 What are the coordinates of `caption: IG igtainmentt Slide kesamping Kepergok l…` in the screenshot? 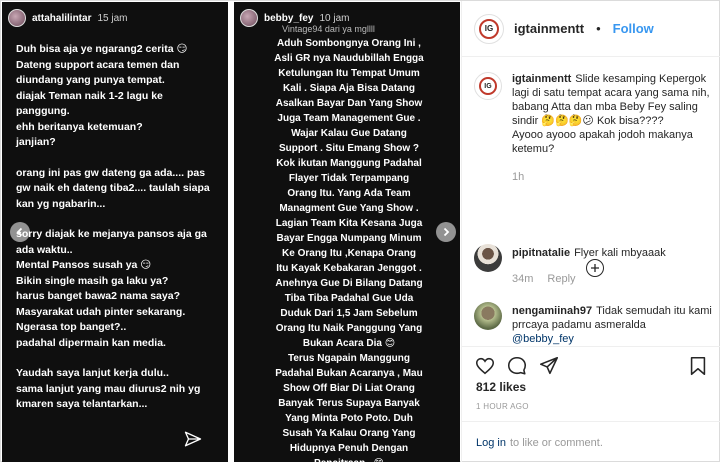 It's located at (594, 128).